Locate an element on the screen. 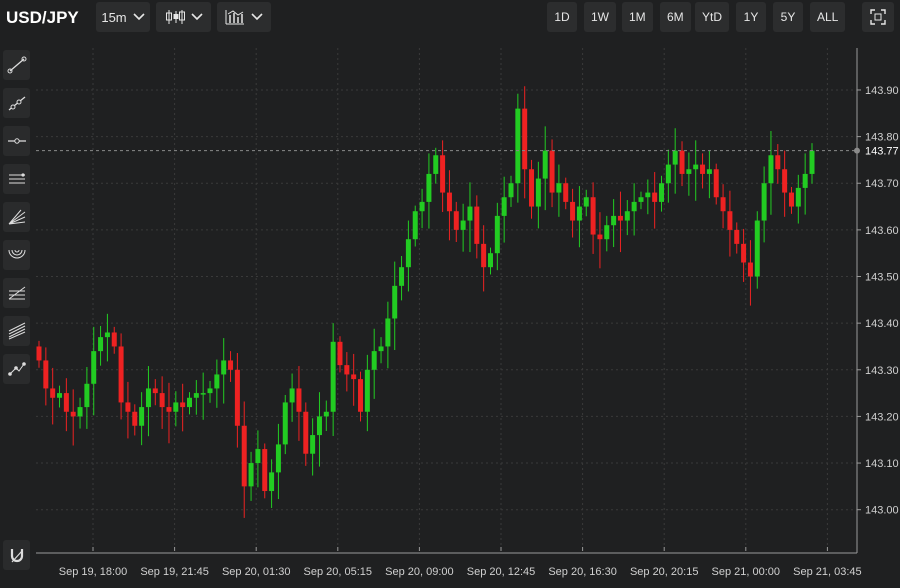 This screenshot has width=900, height=588. range-1d: 1D is located at coordinates (562, 17).